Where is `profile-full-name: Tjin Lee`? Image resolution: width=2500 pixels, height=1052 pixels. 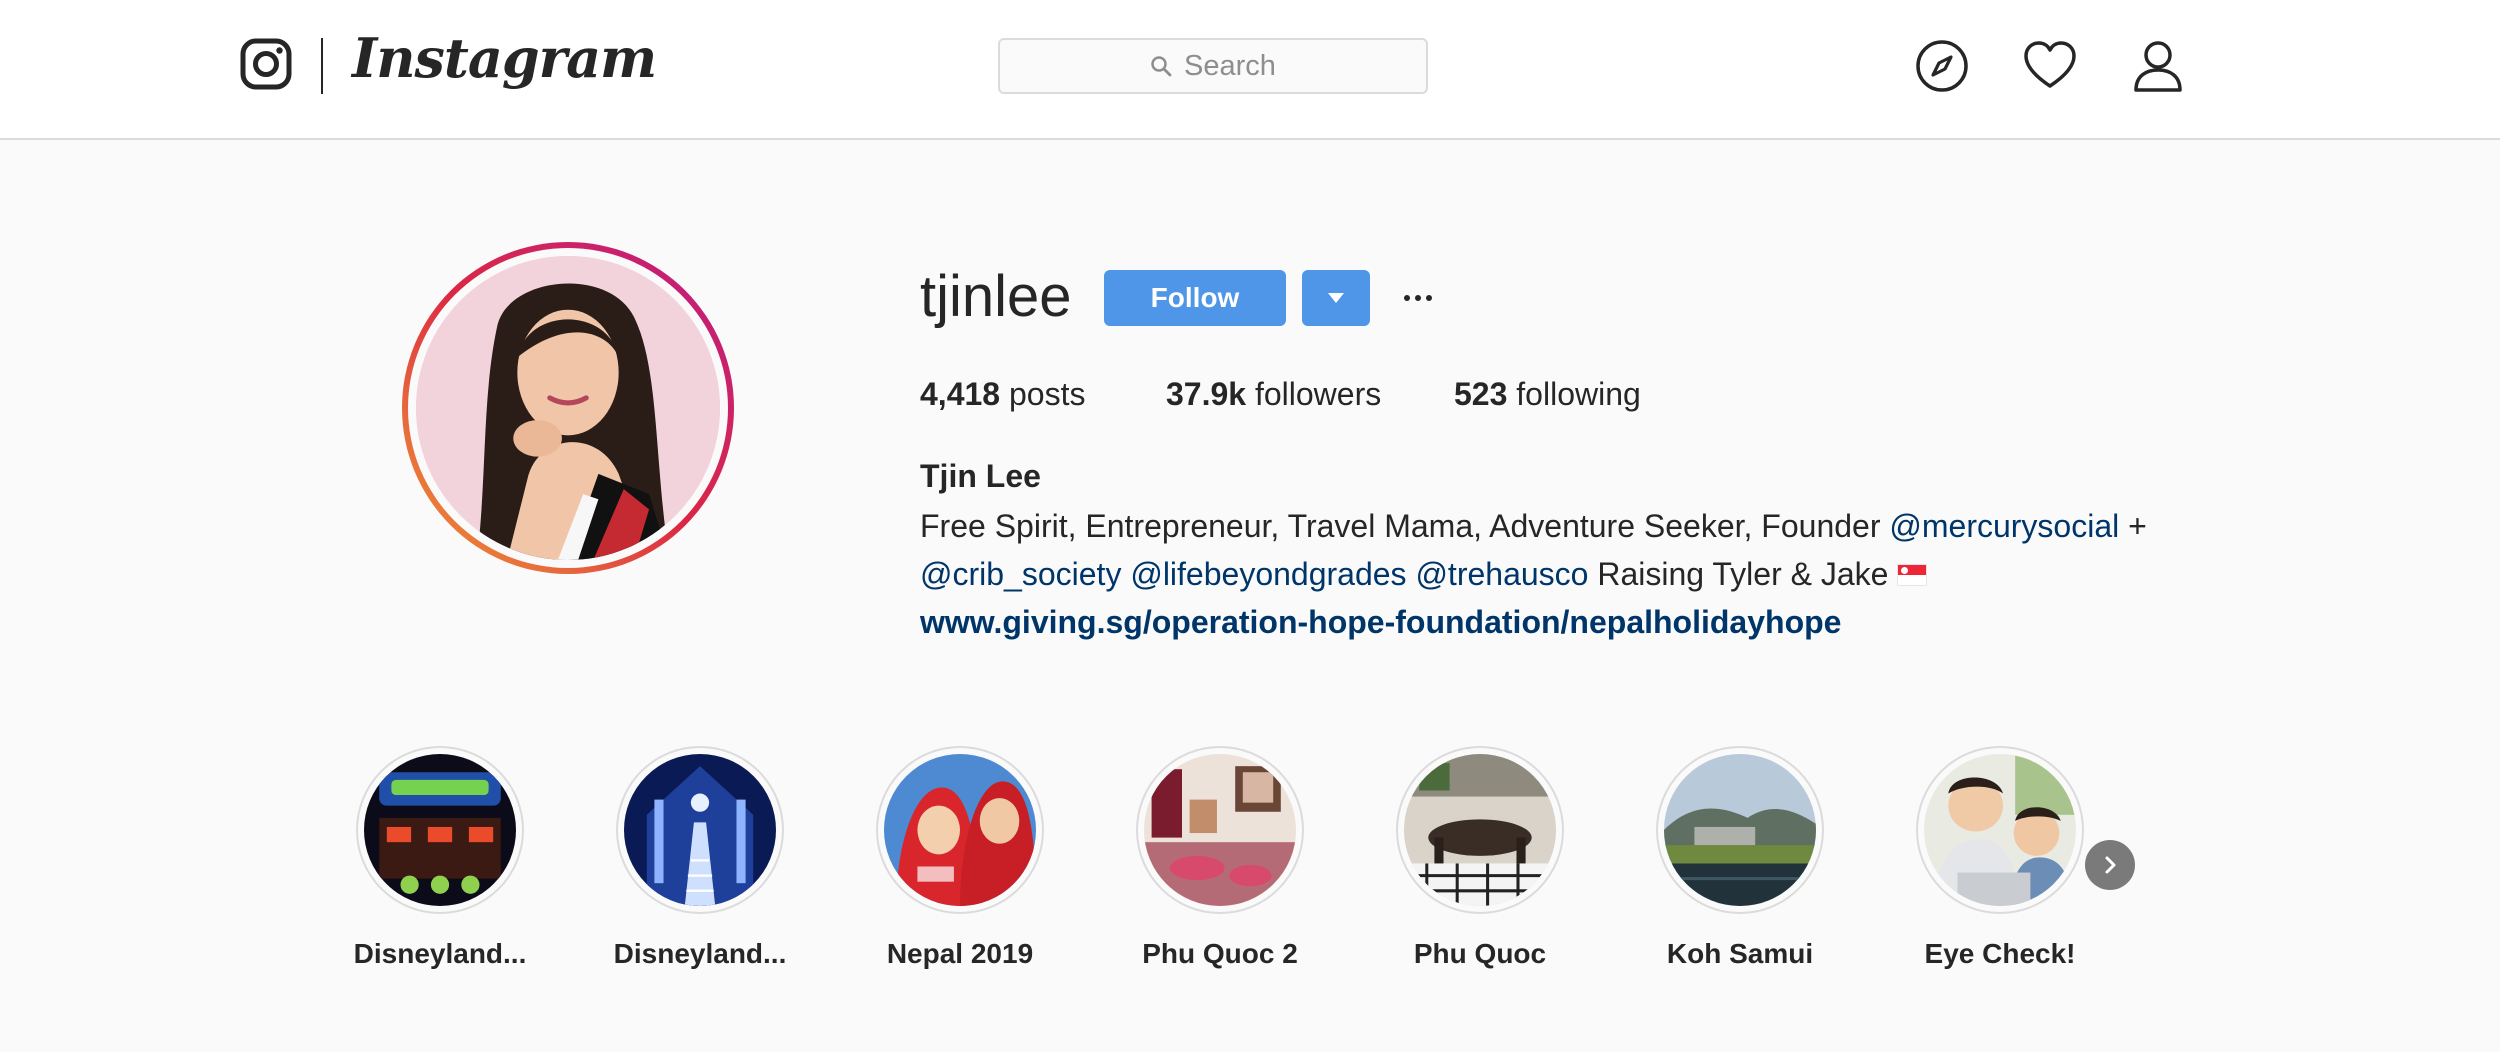
profile-full-name: Tjin Lee is located at coordinates (980, 476).